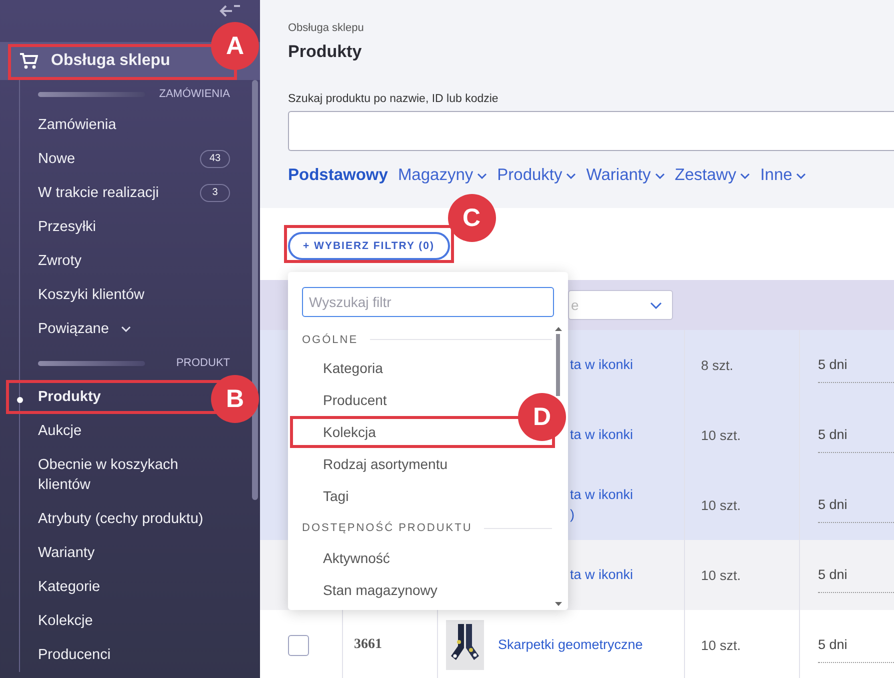  What do you see at coordinates (656, 305) in the screenshot?
I see `chevron-down-icon` at bounding box center [656, 305].